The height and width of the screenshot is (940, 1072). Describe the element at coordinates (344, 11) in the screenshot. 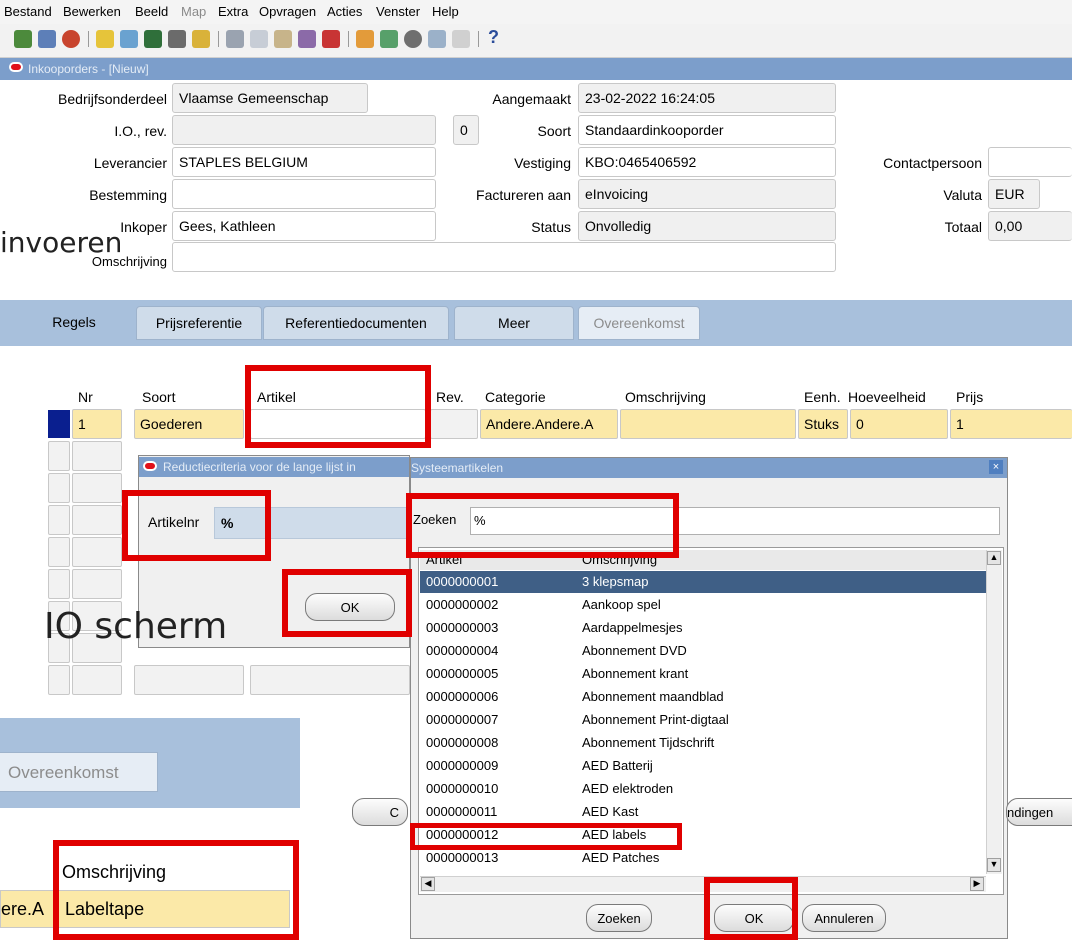

I see `menu-acties: Acties` at that location.